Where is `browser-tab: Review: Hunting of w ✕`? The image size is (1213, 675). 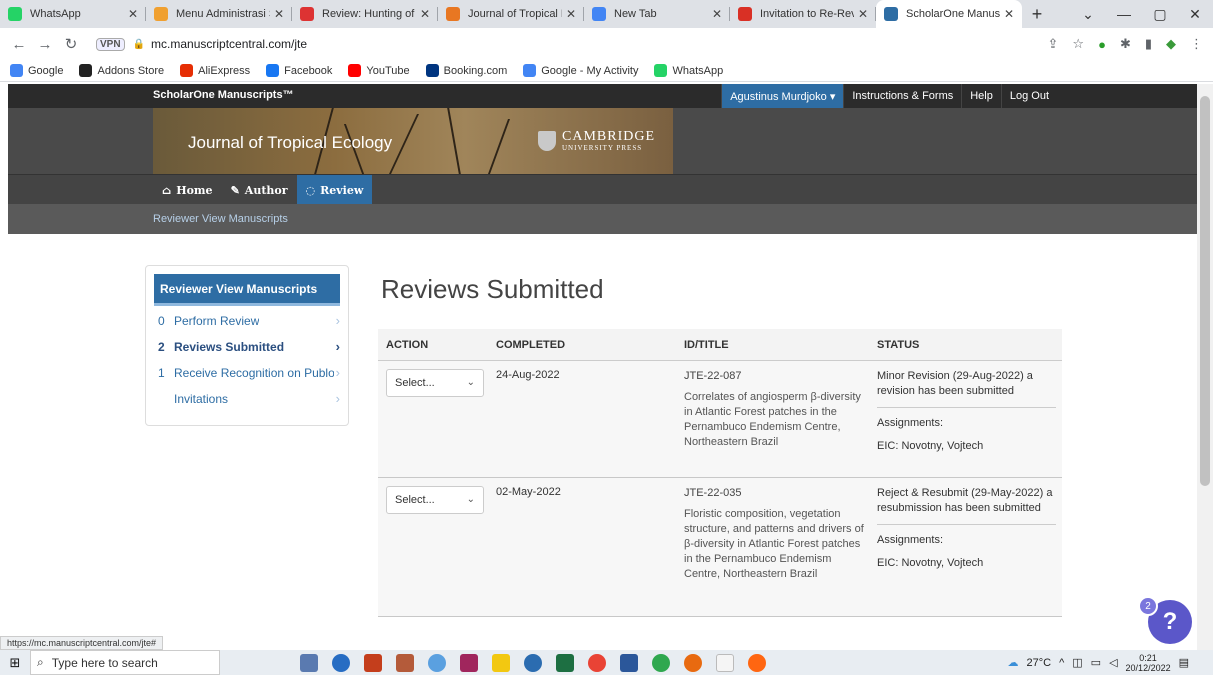
browser-tab: Review: Hunting of w ✕ is located at coordinates (365, 14).